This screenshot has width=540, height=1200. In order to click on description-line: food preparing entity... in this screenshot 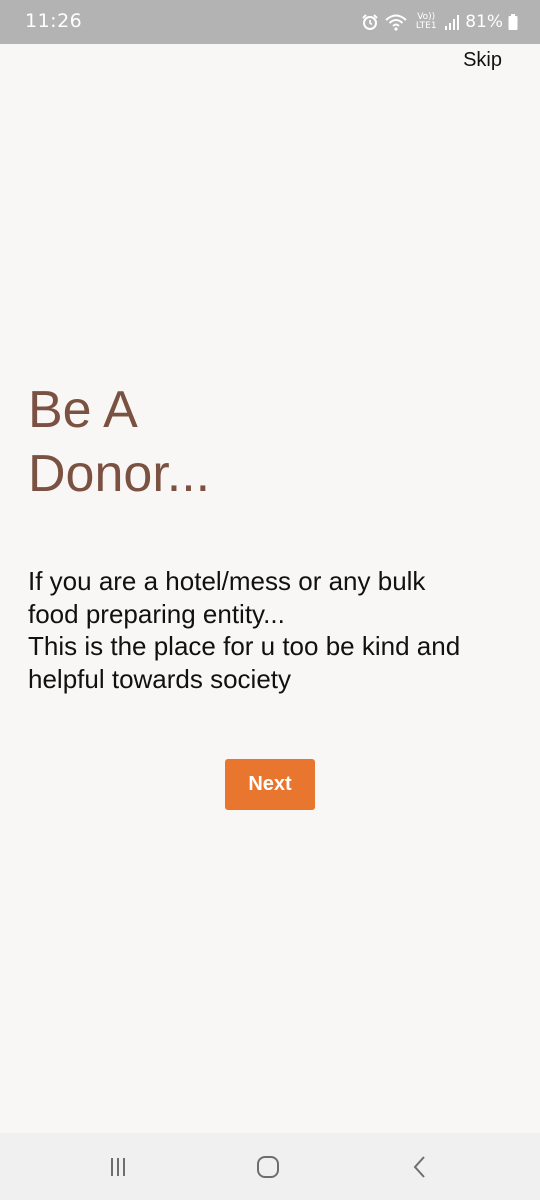, I will do `click(156, 613)`.